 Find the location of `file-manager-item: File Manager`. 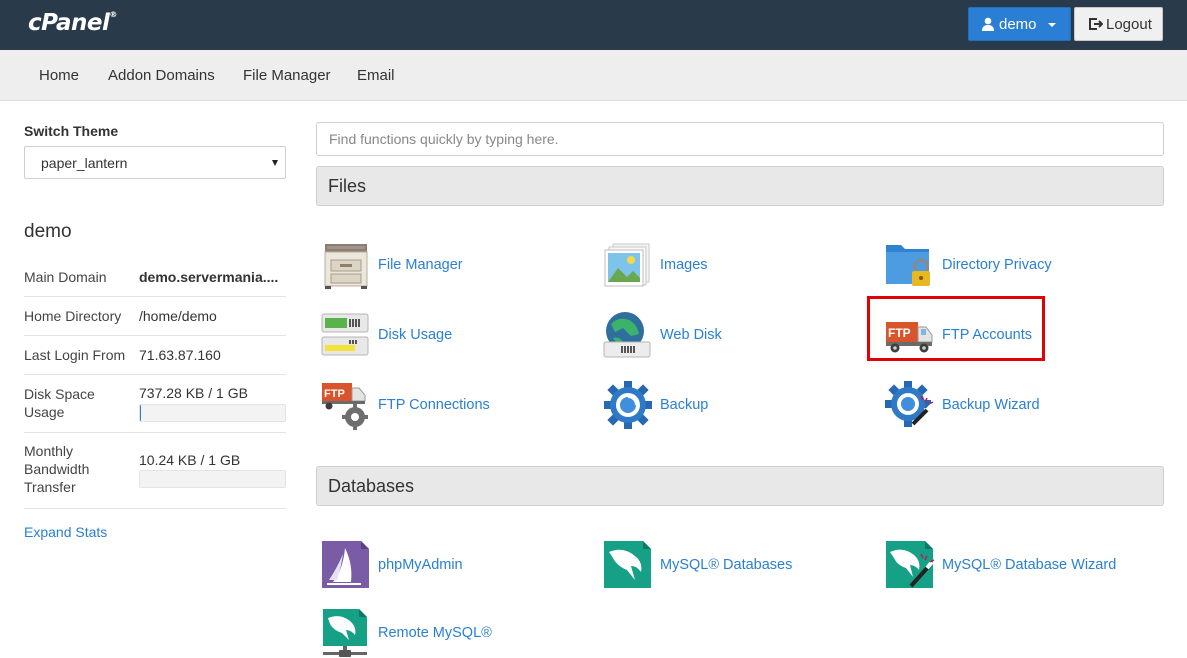

file-manager-item: File Manager is located at coordinates (392, 265).